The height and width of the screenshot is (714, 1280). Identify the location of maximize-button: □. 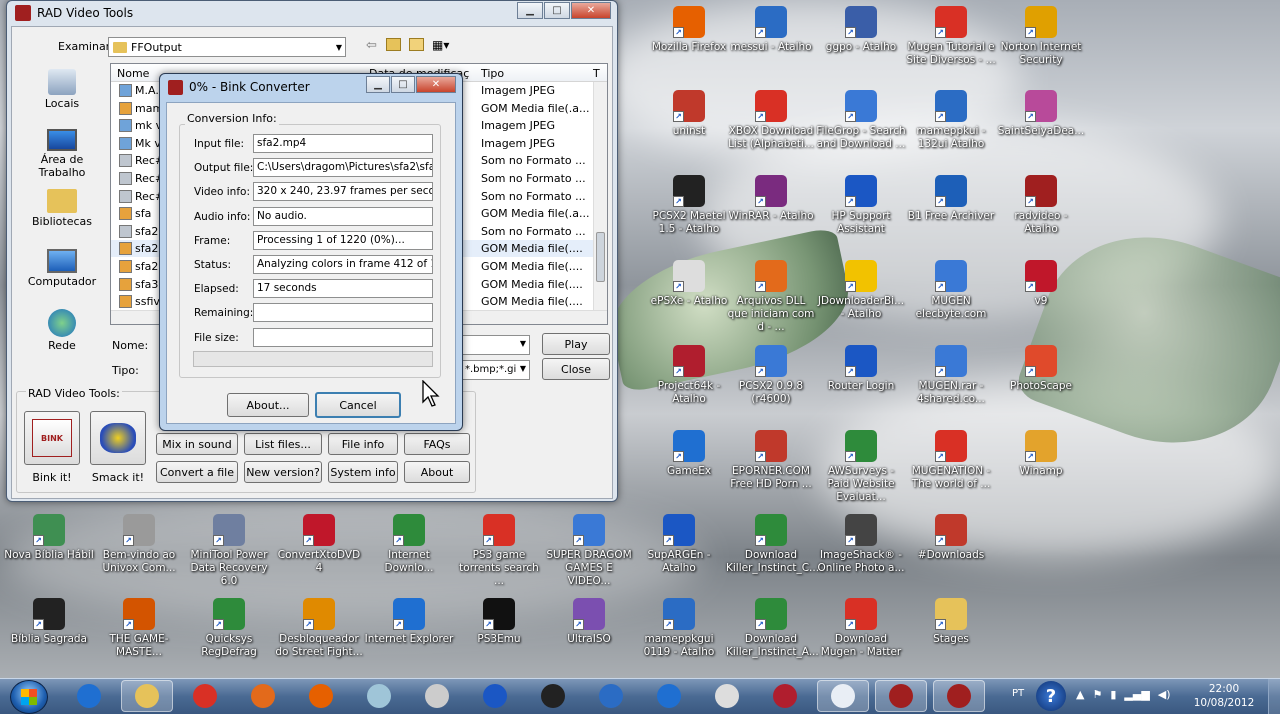
(557, 10).